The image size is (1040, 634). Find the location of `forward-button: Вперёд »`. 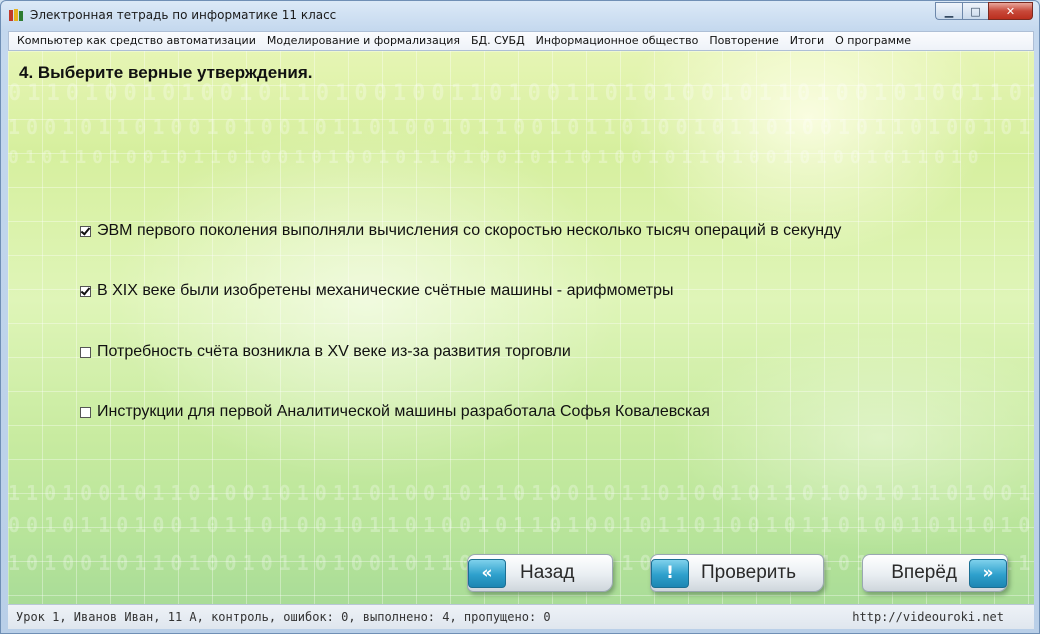

forward-button: Вперёд » is located at coordinates (935, 573).